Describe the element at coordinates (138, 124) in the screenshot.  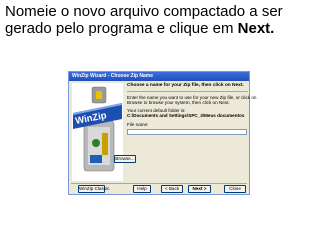
I see `file-name-label: File name:` at that location.